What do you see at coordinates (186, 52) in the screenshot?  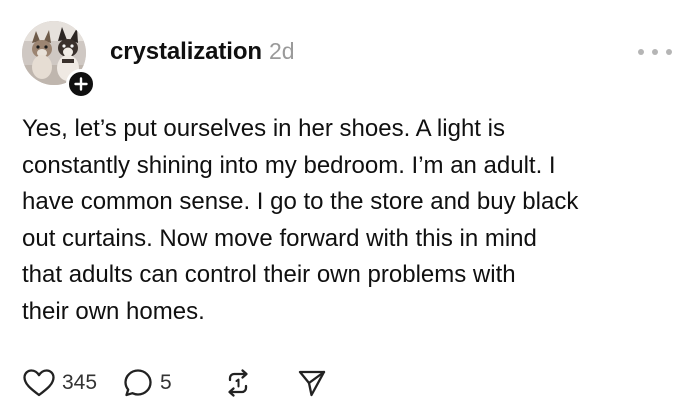 I see `username: crystalization` at bounding box center [186, 52].